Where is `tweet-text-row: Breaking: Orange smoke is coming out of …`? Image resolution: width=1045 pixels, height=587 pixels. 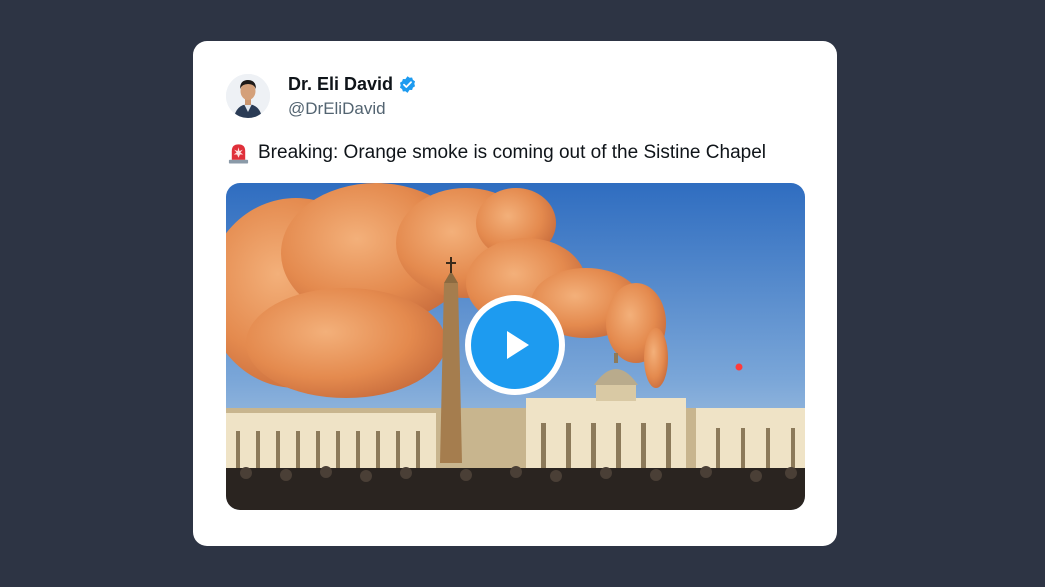
tweet-text-row: Breaking: Orange smoke is coming out of … is located at coordinates (496, 153).